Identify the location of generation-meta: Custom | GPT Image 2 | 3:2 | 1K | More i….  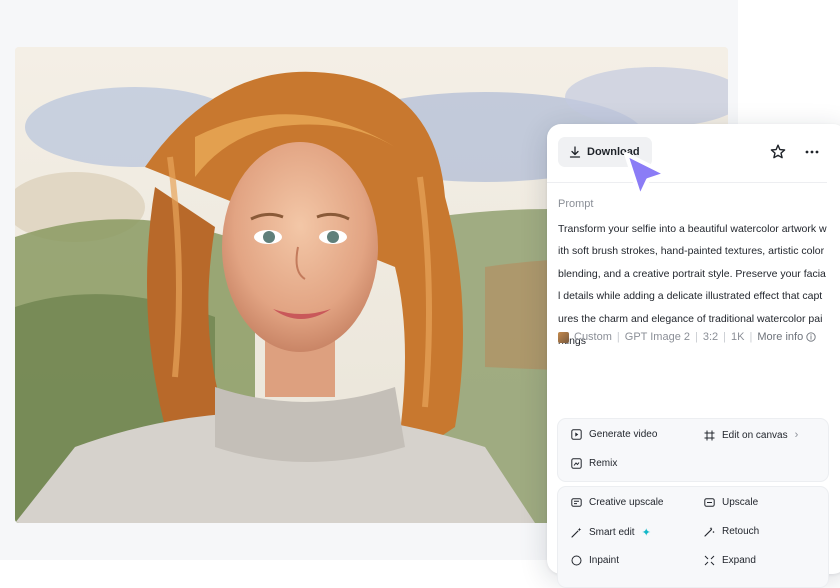
(687, 337).